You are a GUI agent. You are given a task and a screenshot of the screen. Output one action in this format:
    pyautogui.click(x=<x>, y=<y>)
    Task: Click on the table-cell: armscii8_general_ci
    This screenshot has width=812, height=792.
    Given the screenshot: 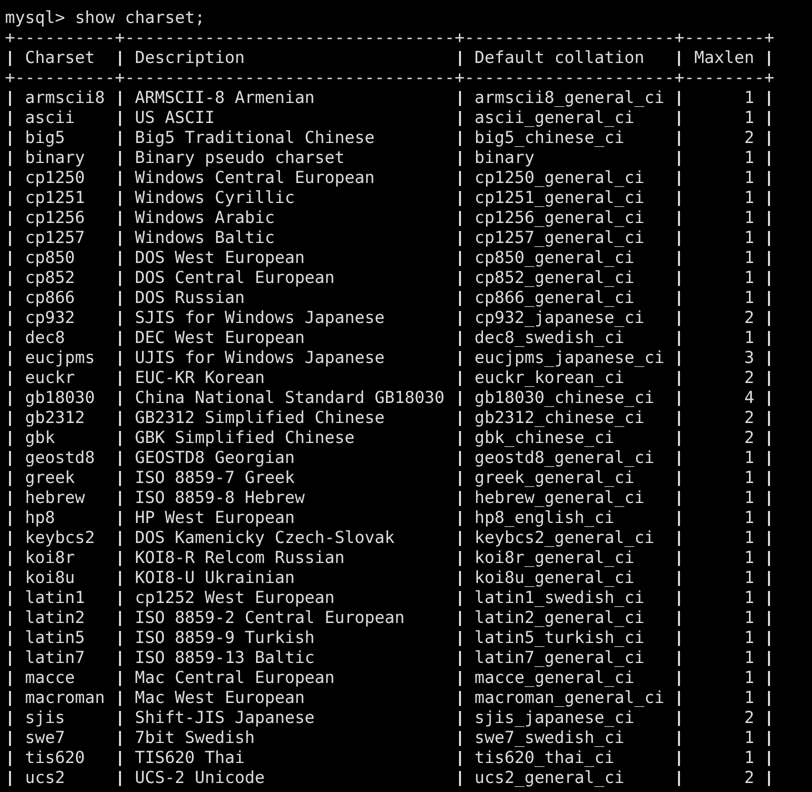 What is the action you would take?
    pyautogui.click(x=569, y=98)
    